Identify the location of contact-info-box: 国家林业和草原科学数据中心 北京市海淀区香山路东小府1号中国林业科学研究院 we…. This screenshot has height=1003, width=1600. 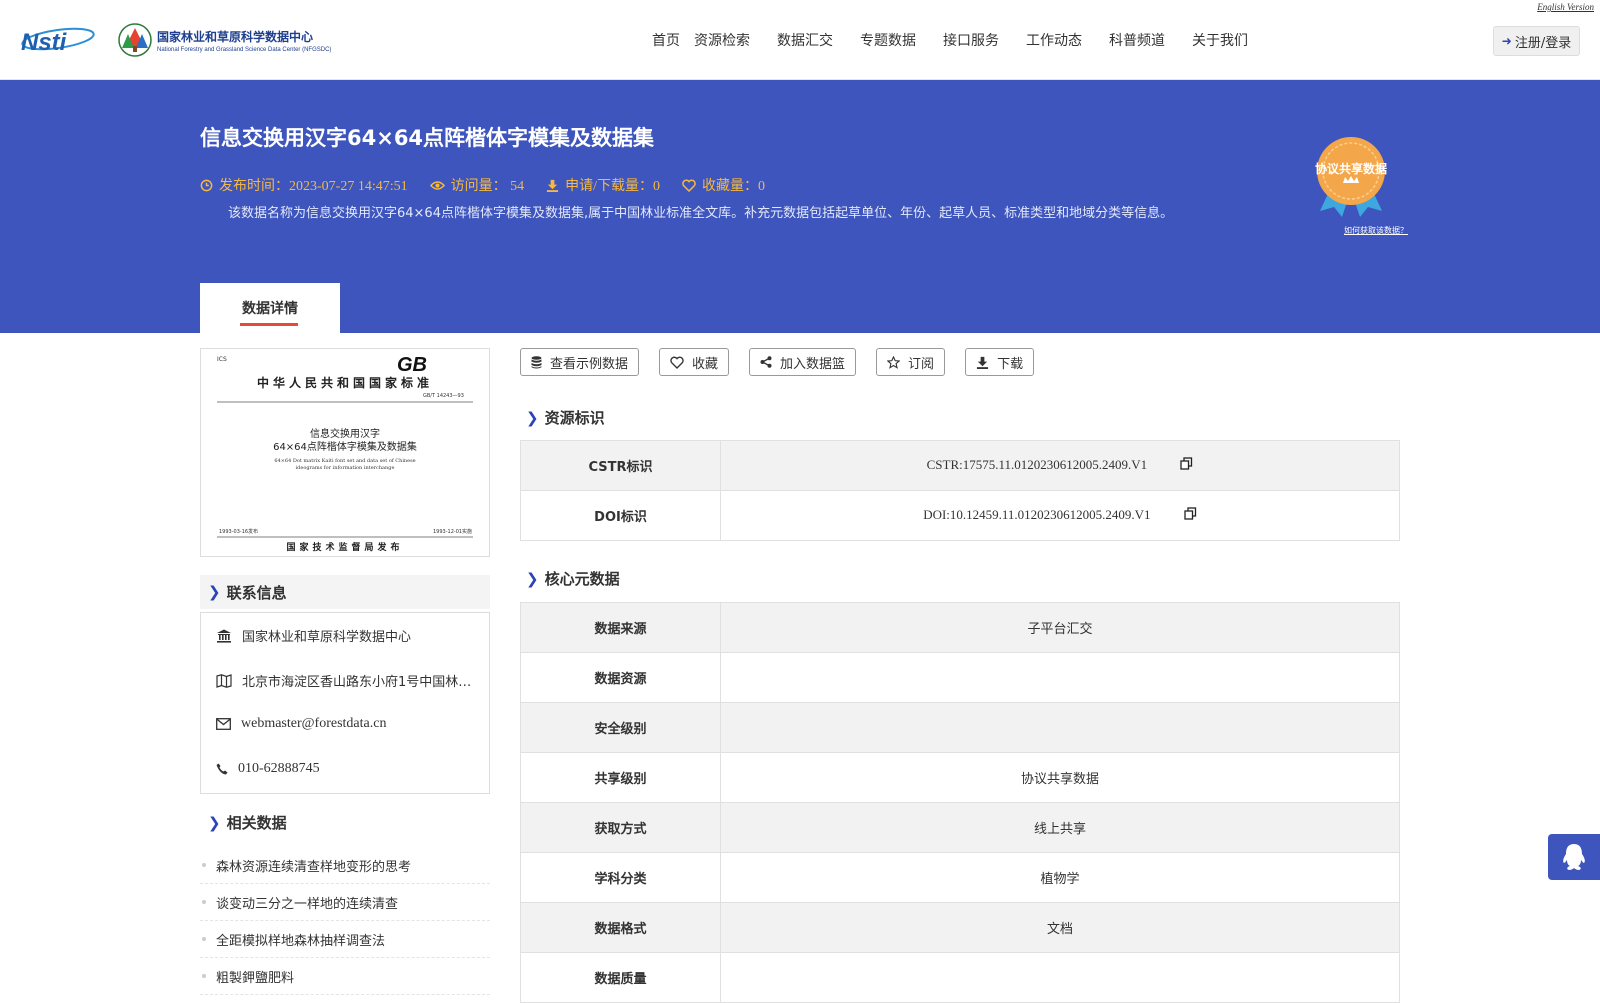
(345, 703).